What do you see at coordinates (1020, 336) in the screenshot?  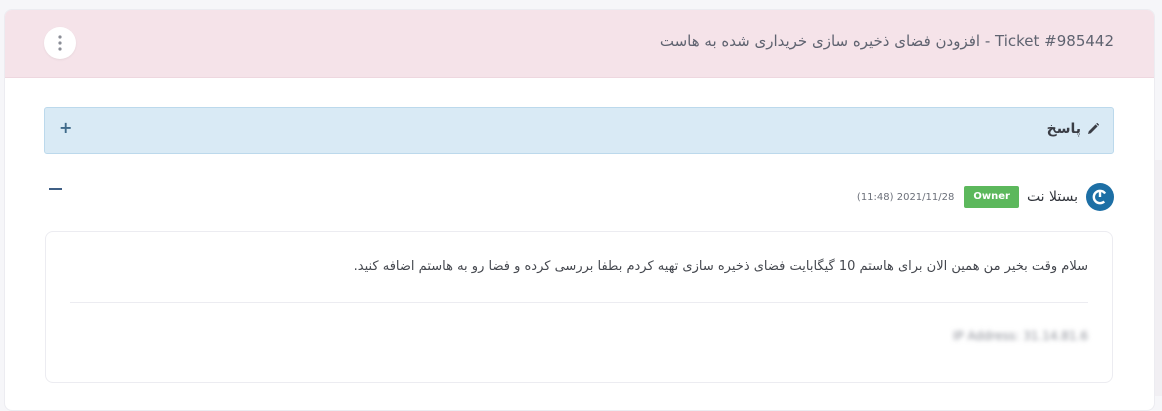 I see `ip-address: IP Address: 31.14.81.6` at bounding box center [1020, 336].